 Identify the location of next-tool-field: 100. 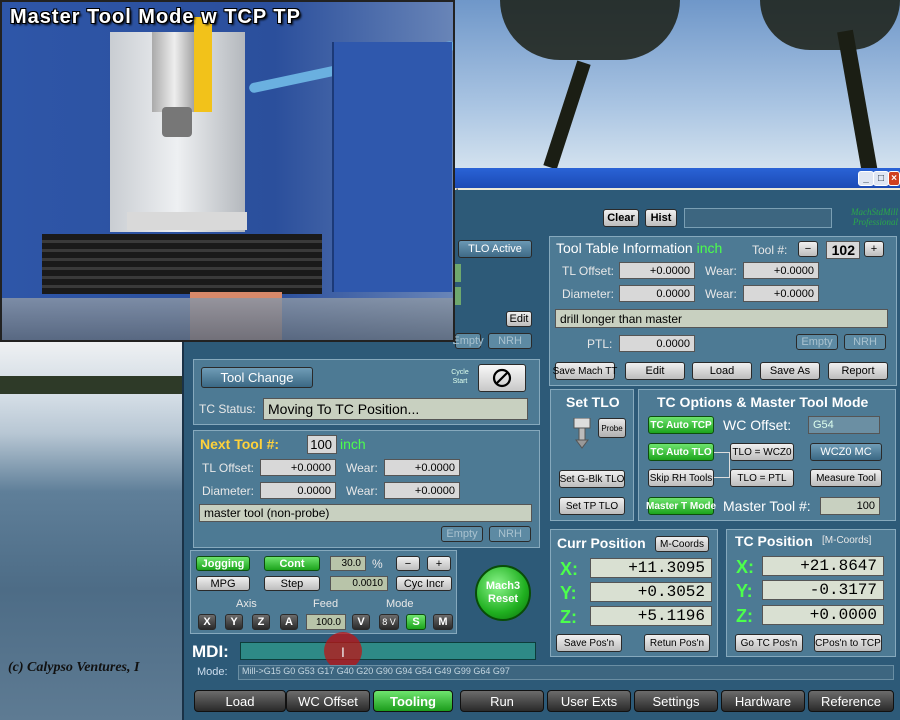
(322, 444).